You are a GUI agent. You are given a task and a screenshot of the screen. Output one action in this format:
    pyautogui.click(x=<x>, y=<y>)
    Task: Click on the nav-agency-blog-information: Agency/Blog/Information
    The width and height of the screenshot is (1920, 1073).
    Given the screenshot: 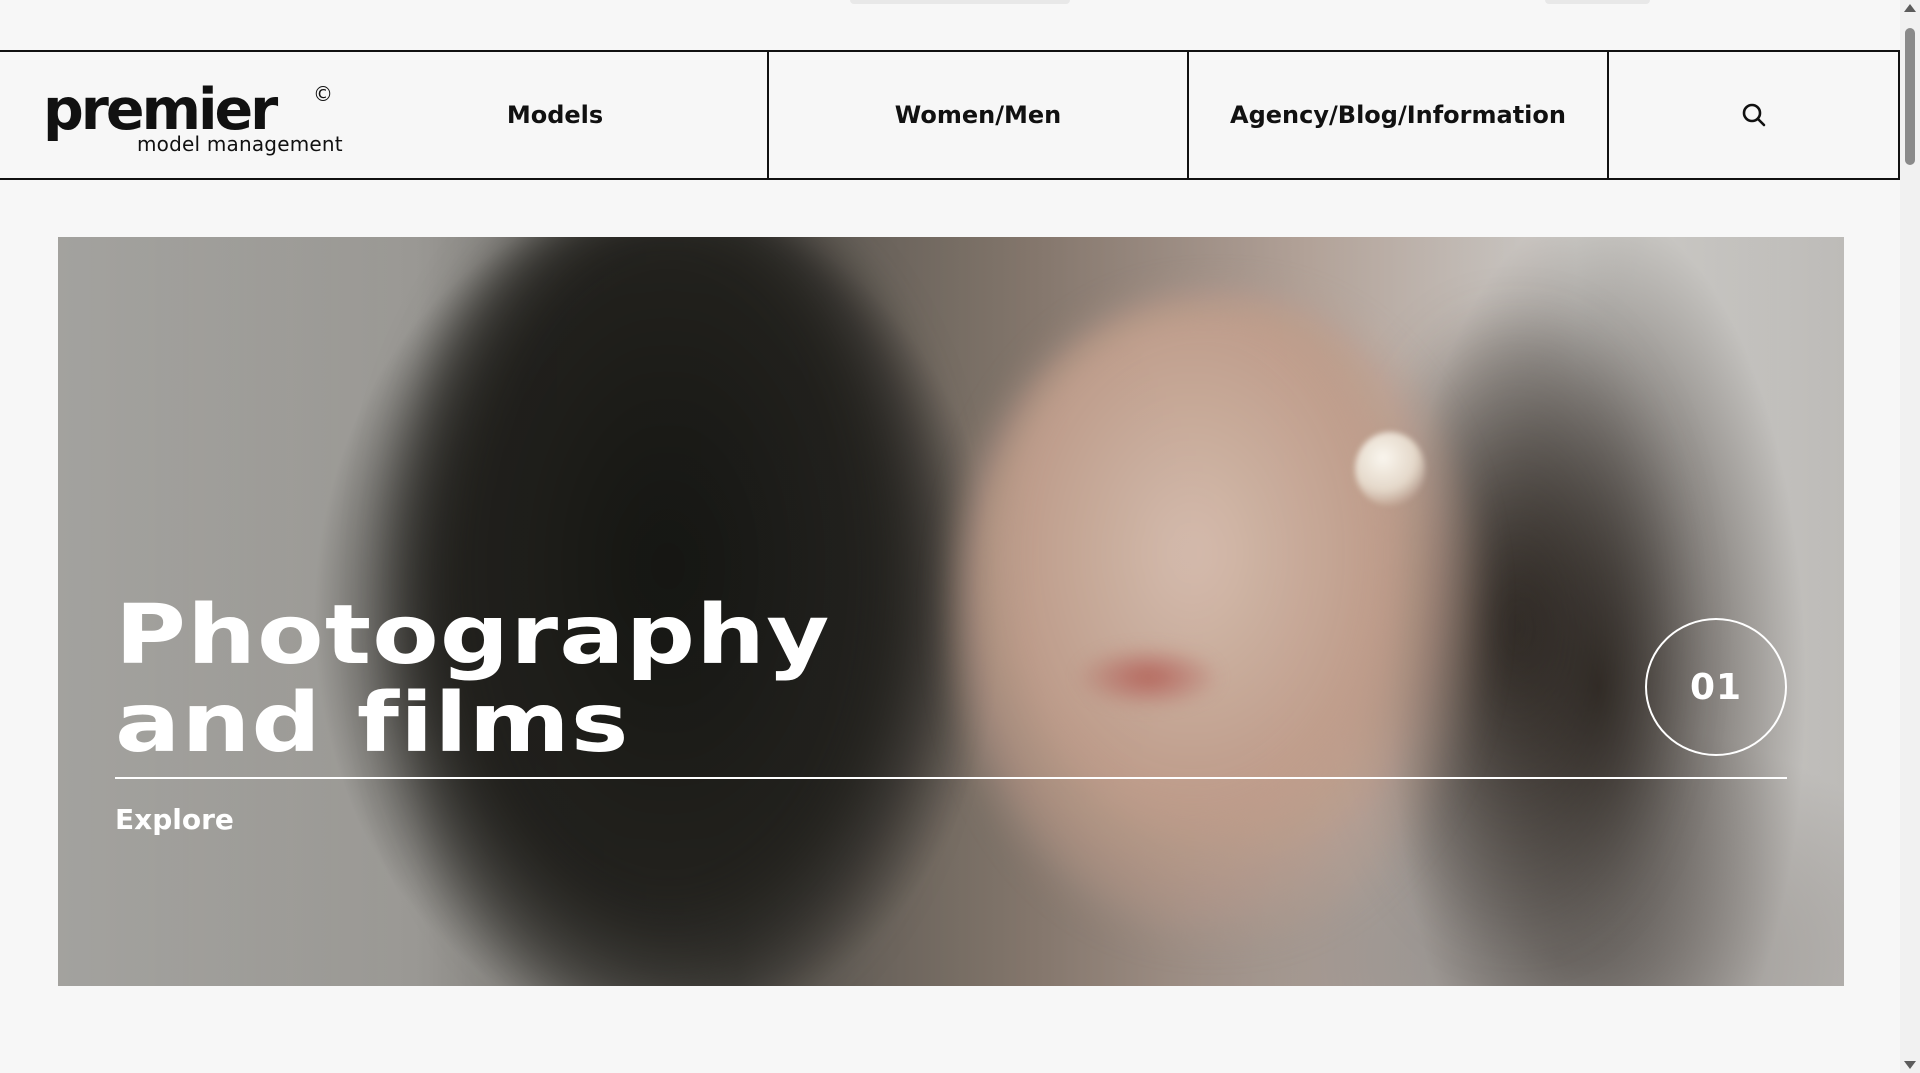 What is the action you would take?
    pyautogui.click(x=1399, y=115)
    